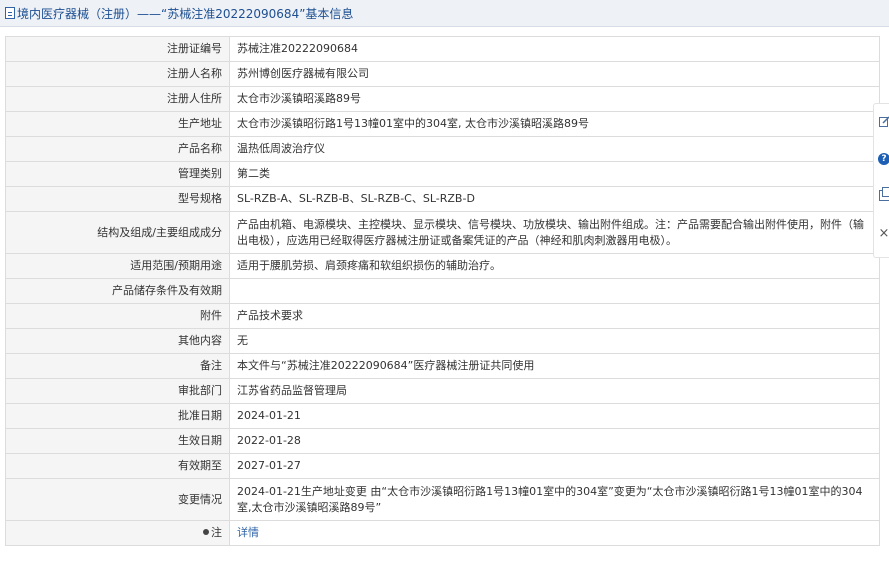  Describe the element at coordinates (216, 532) in the screenshot. I see `note-label: 注` at that location.